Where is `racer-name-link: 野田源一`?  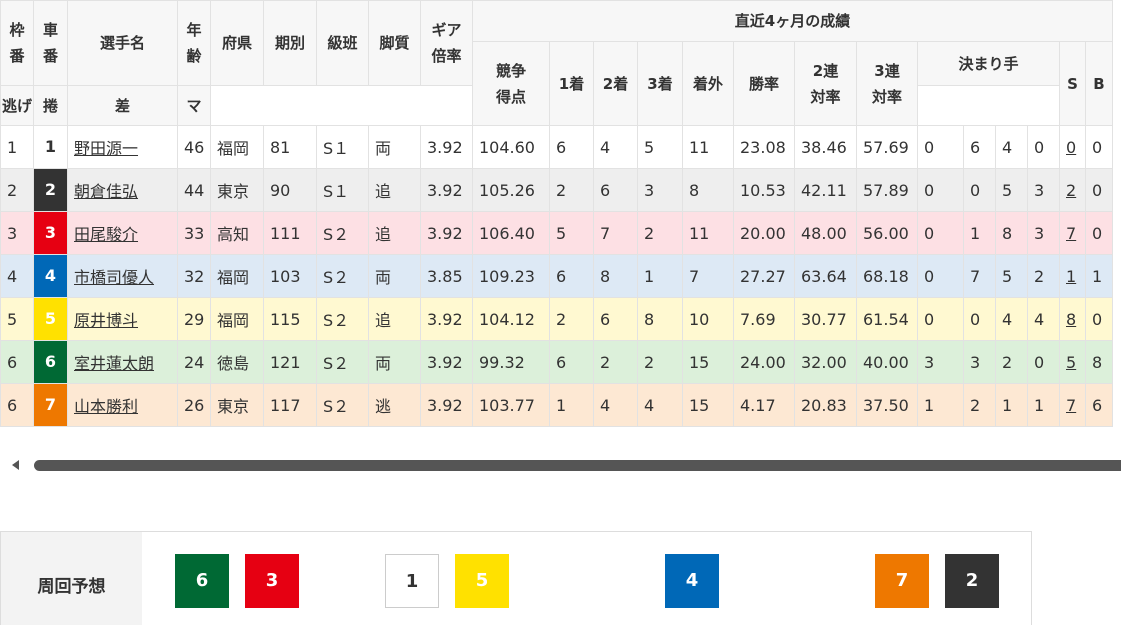 racer-name-link: 野田源一 is located at coordinates (106, 148).